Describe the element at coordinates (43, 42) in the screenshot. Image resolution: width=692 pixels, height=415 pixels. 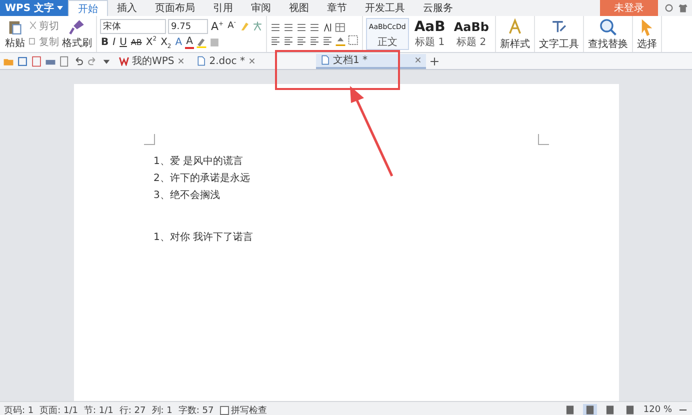
I see `copy-button: 复制` at that location.